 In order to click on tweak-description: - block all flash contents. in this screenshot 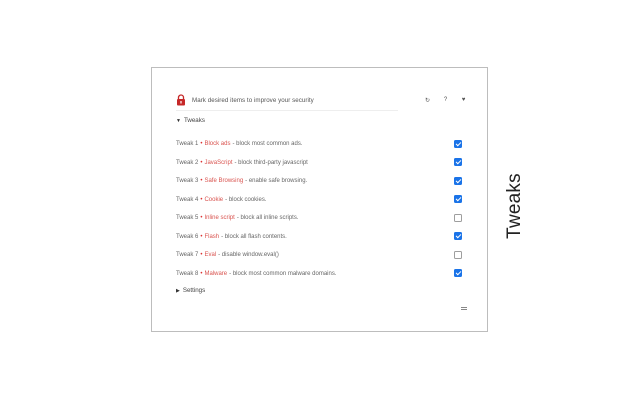, I will do `click(254, 236)`.